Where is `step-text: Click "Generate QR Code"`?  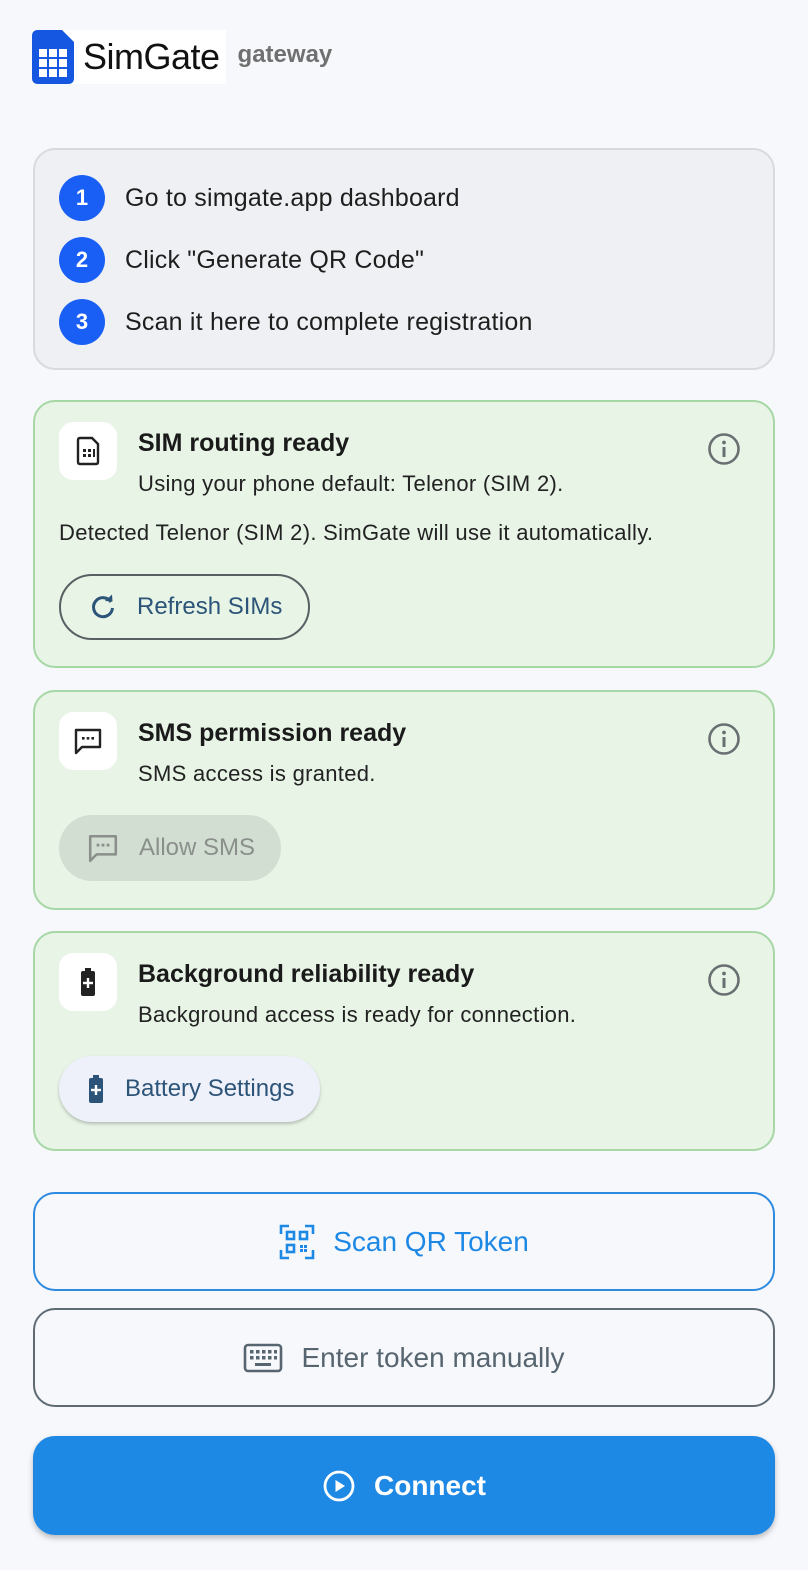 step-text: Click "Generate QR Code" is located at coordinates (275, 259).